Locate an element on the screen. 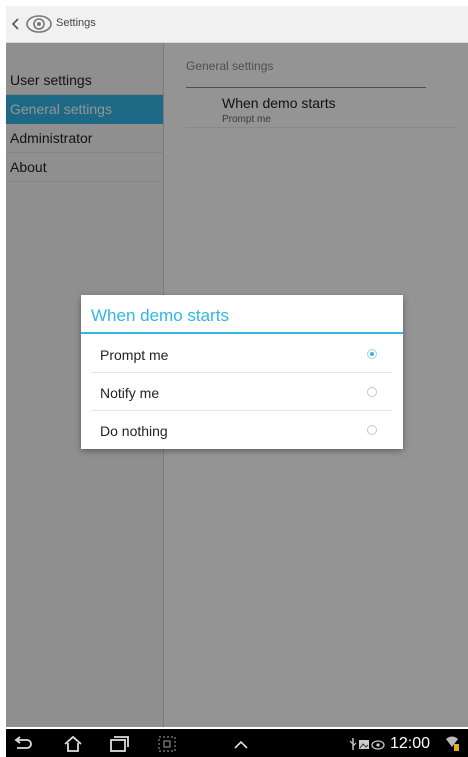  dialog-title: When demo starts is located at coordinates (160, 315).